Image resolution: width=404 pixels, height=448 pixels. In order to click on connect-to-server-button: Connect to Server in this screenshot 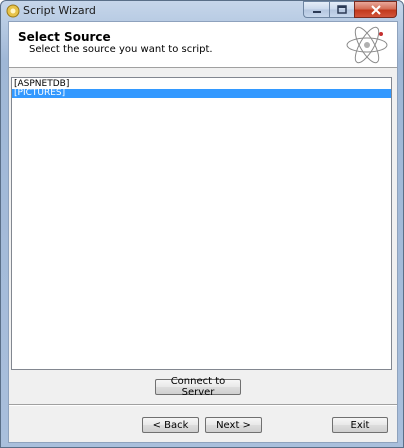, I will do `click(198, 387)`.